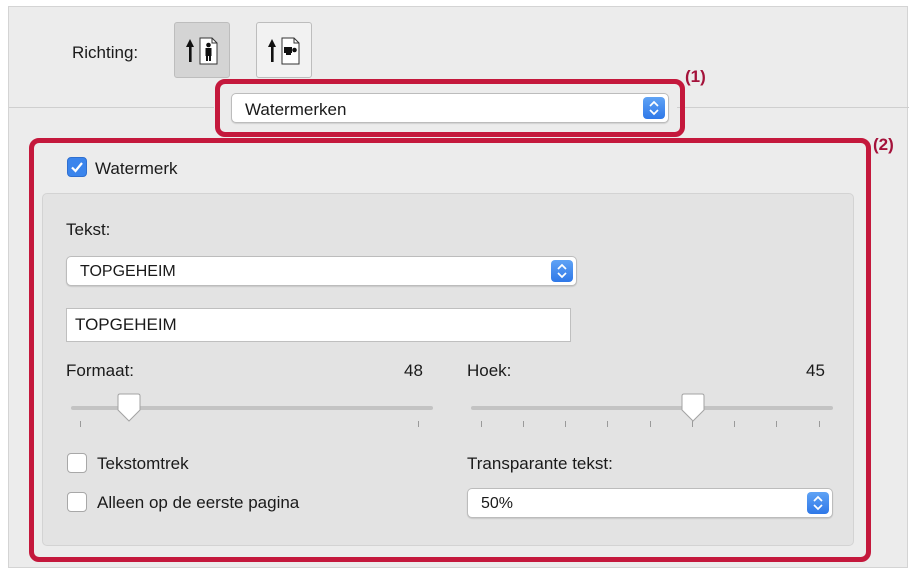 The image size is (909, 572). Describe the element at coordinates (650, 503) in the screenshot. I see `transparency-select: 50%` at that location.